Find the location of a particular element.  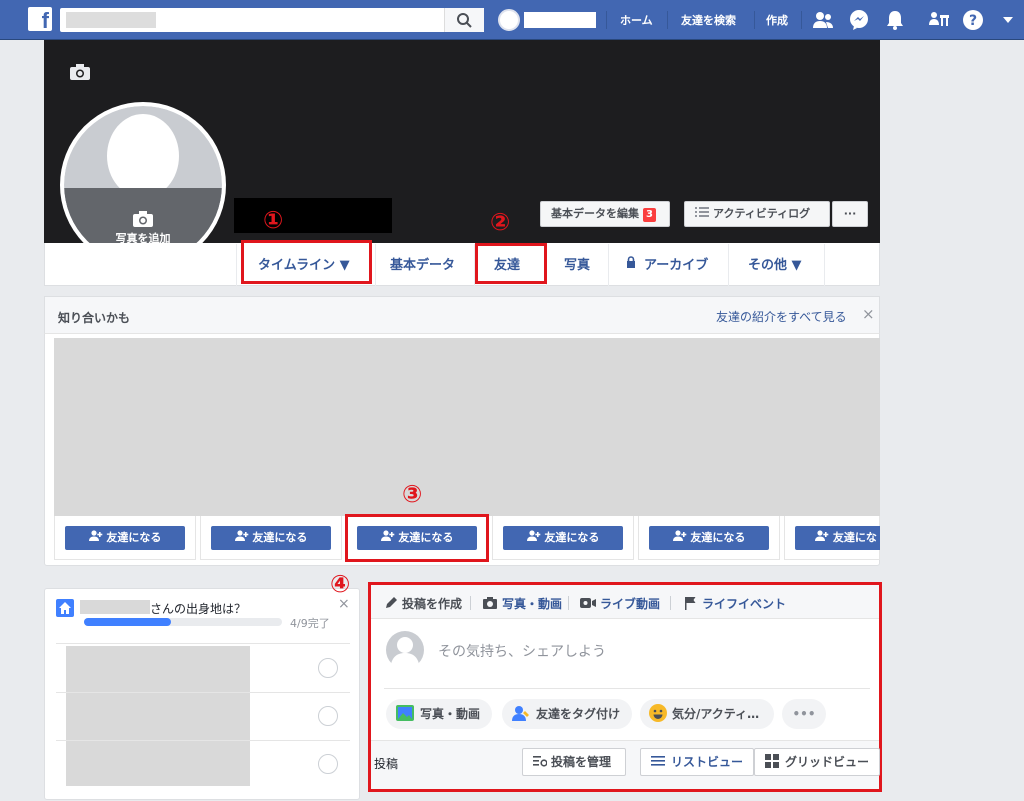

search-input is located at coordinates (272, 20).